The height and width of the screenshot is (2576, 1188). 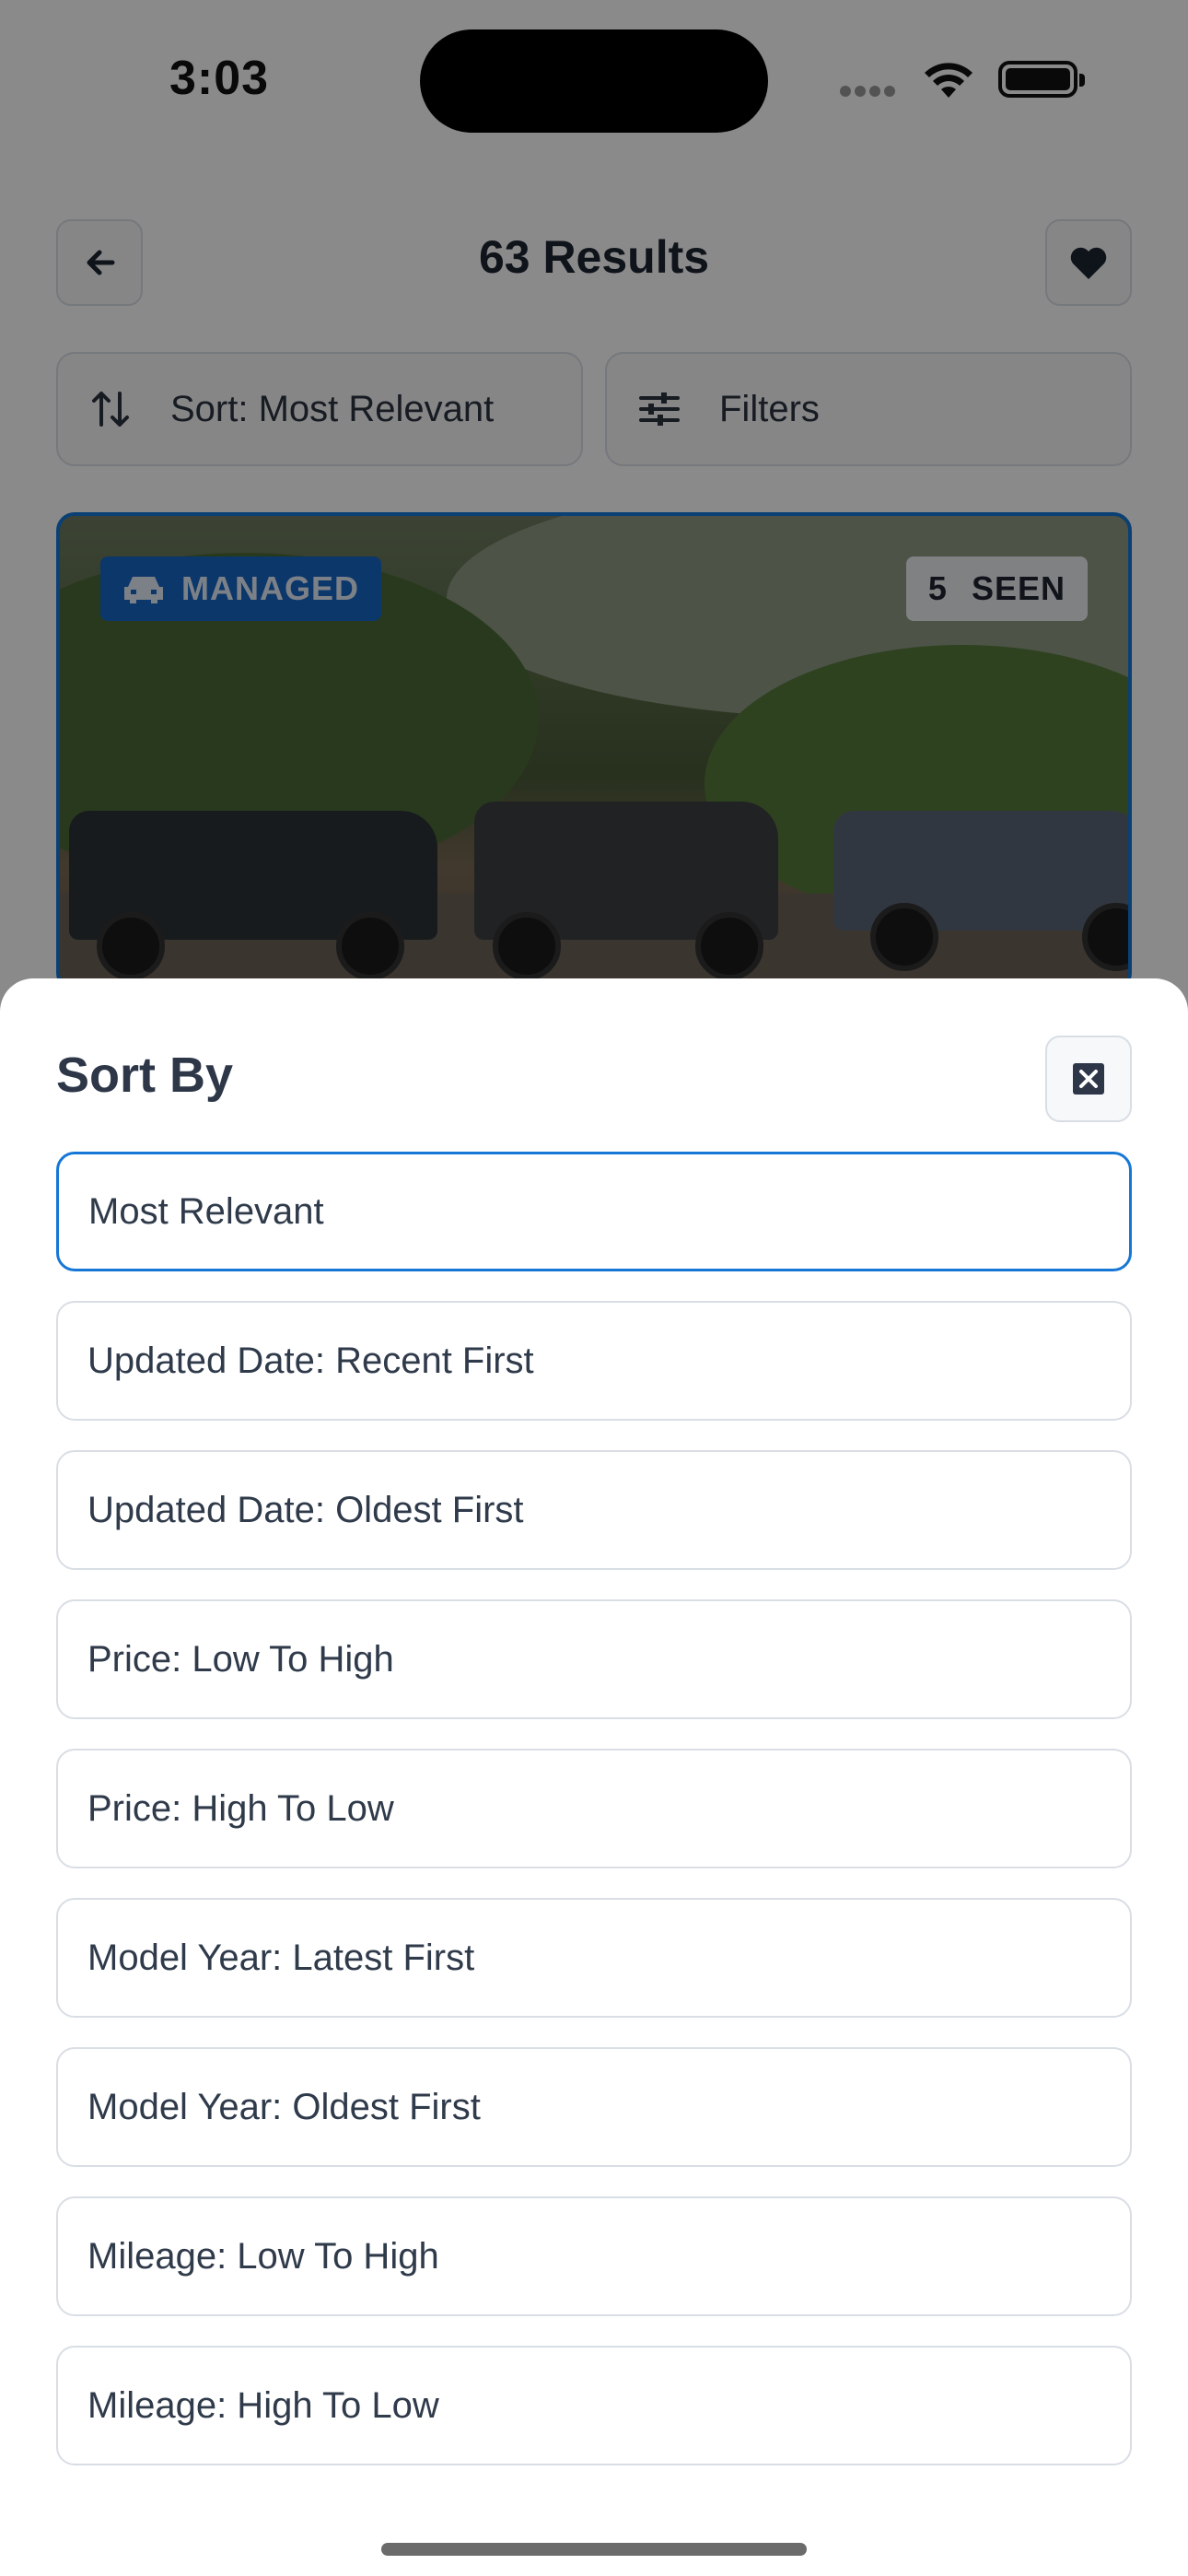 I want to click on home-indicator, so click(x=594, y=2549).